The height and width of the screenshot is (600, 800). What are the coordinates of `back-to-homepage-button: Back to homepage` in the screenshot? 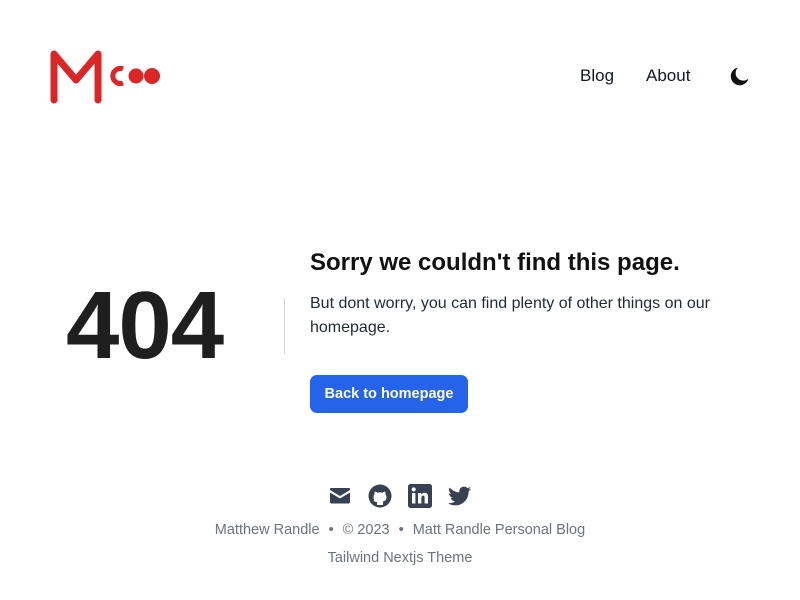 It's located at (389, 394).